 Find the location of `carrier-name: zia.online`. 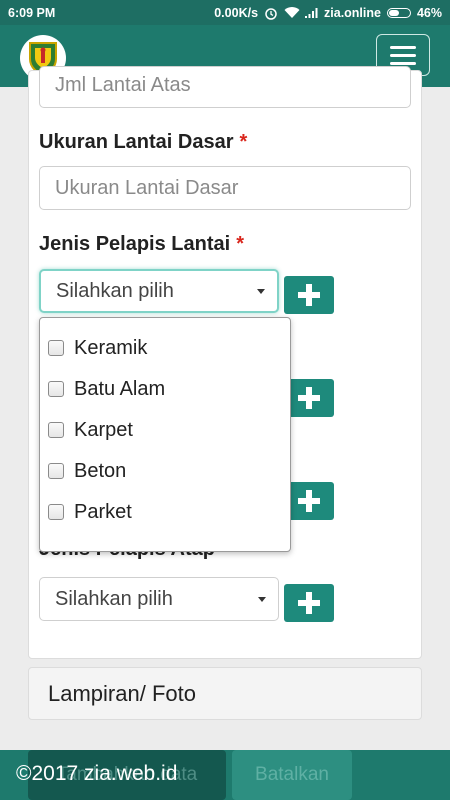

carrier-name: zia.online is located at coordinates (352, 12).